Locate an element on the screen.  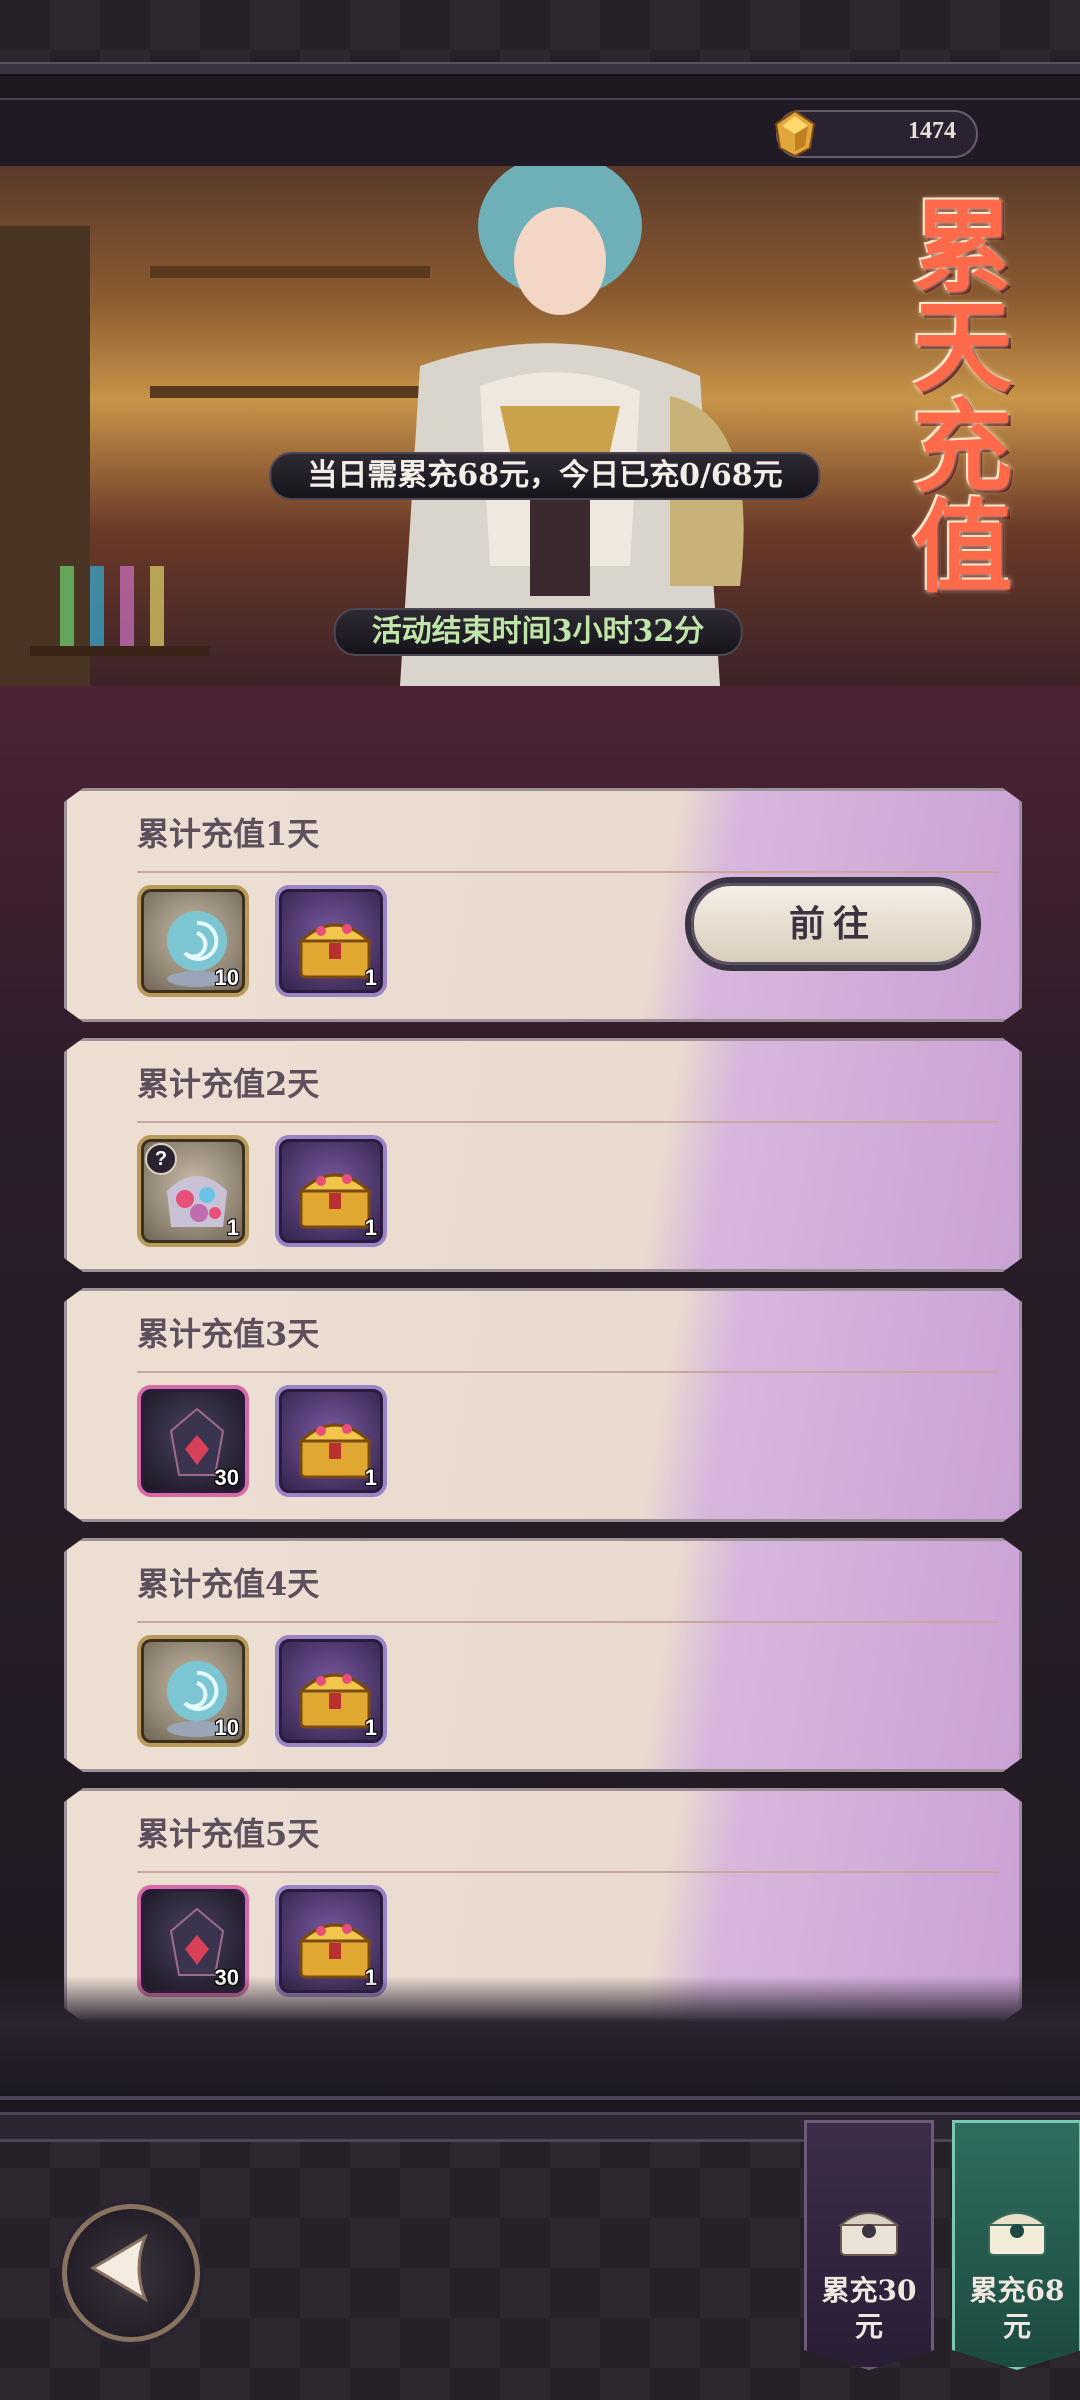
tab-label: 累充30 元 is located at coordinates (869, 2309).